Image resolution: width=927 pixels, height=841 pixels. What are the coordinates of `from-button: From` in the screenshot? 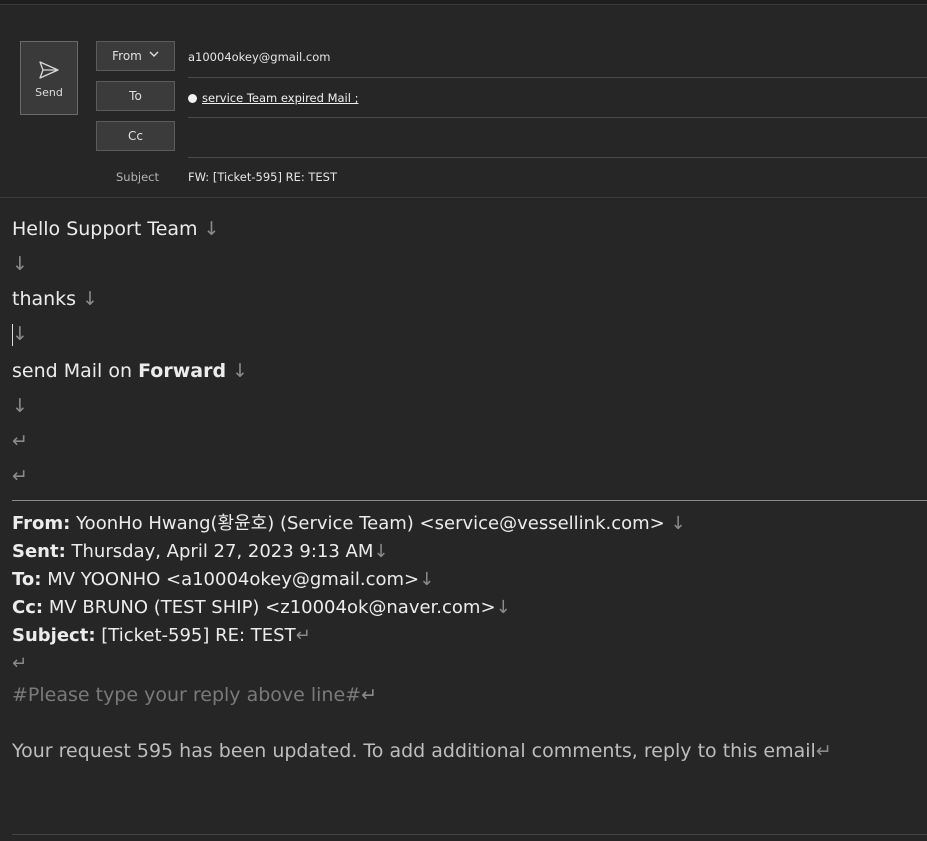 It's located at (135, 56).